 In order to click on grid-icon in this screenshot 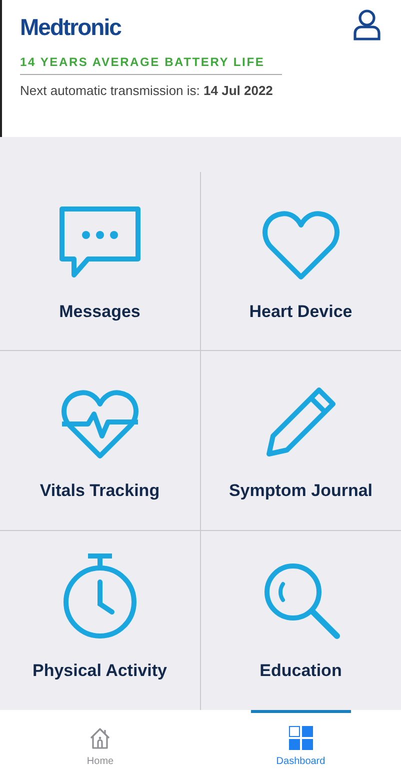, I will do `click(300, 738)`.